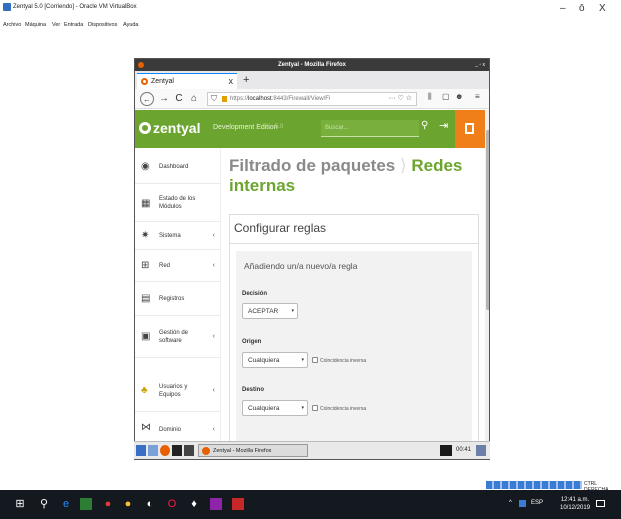  I want to click on firefox-window-title: Zentyal - Mozilla Firefox, so click(311, 65).